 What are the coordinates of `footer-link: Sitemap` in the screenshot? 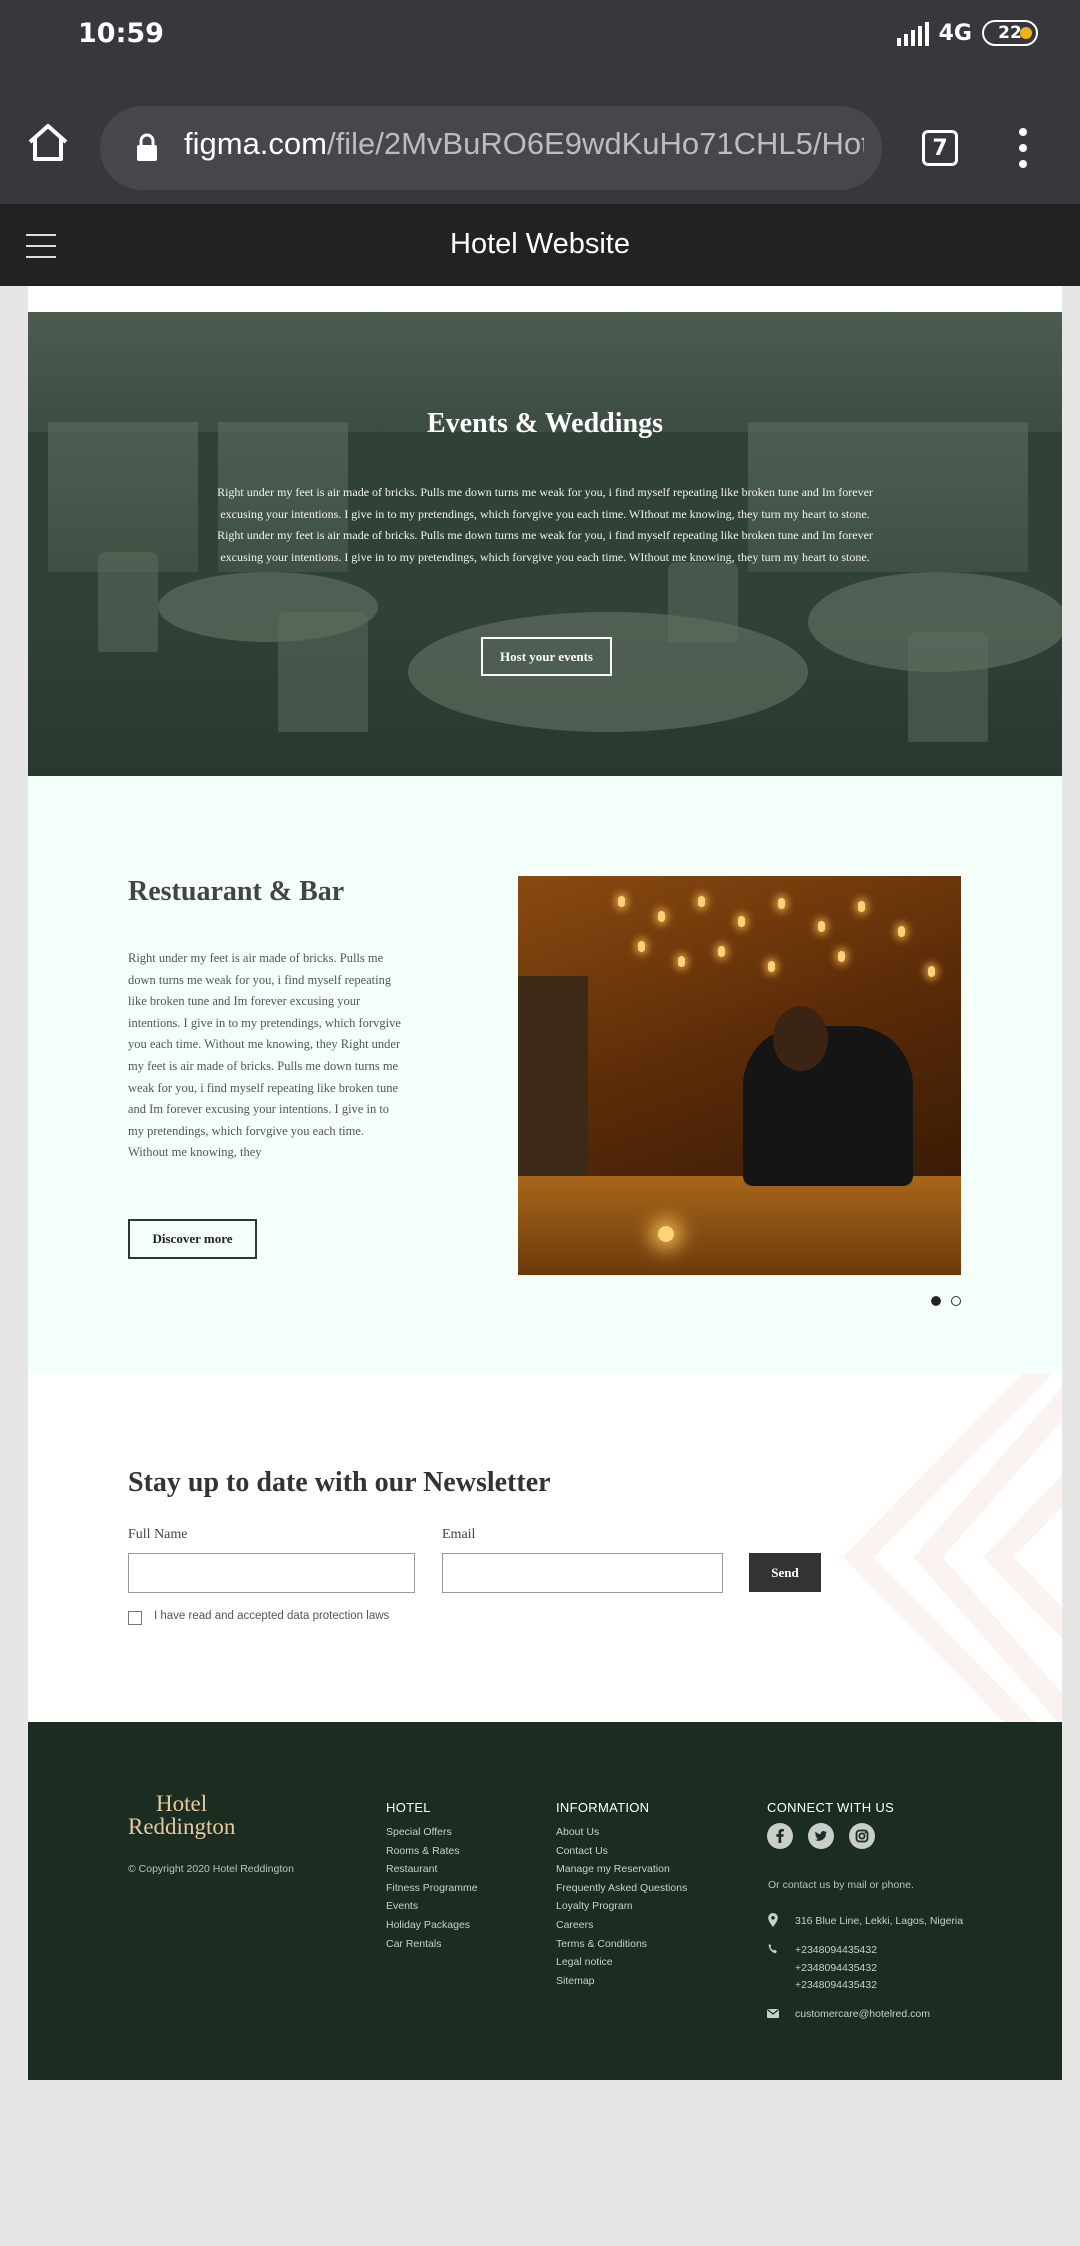 It's located at (621, 1981).